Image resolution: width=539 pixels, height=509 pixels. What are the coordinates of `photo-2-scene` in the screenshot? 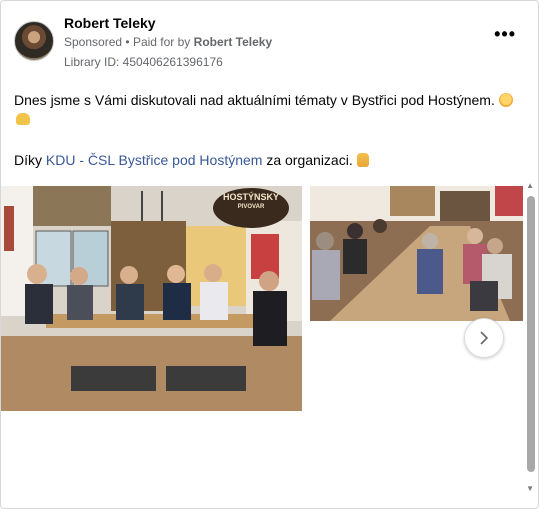 It's located at (416, 253).